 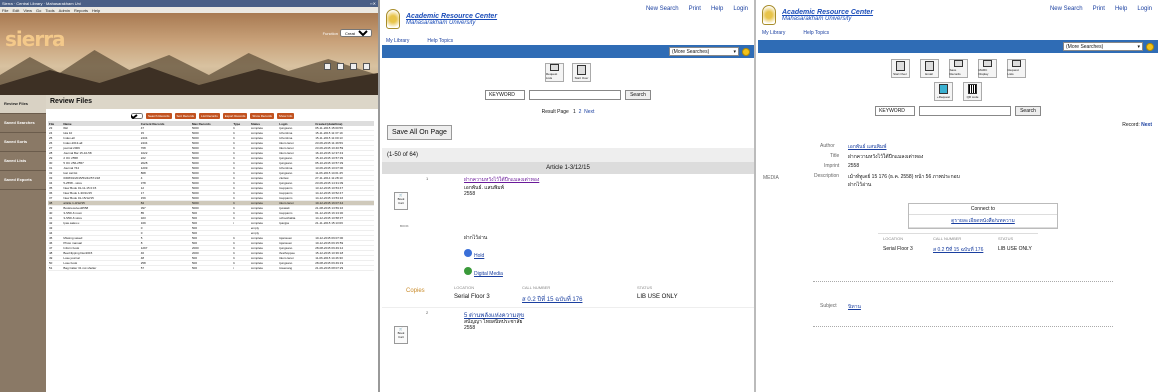 What do you see at coordinates (262, 116) in the screenshot?
I see `show-records-button: Show Records` at bounding box center [262, 116].